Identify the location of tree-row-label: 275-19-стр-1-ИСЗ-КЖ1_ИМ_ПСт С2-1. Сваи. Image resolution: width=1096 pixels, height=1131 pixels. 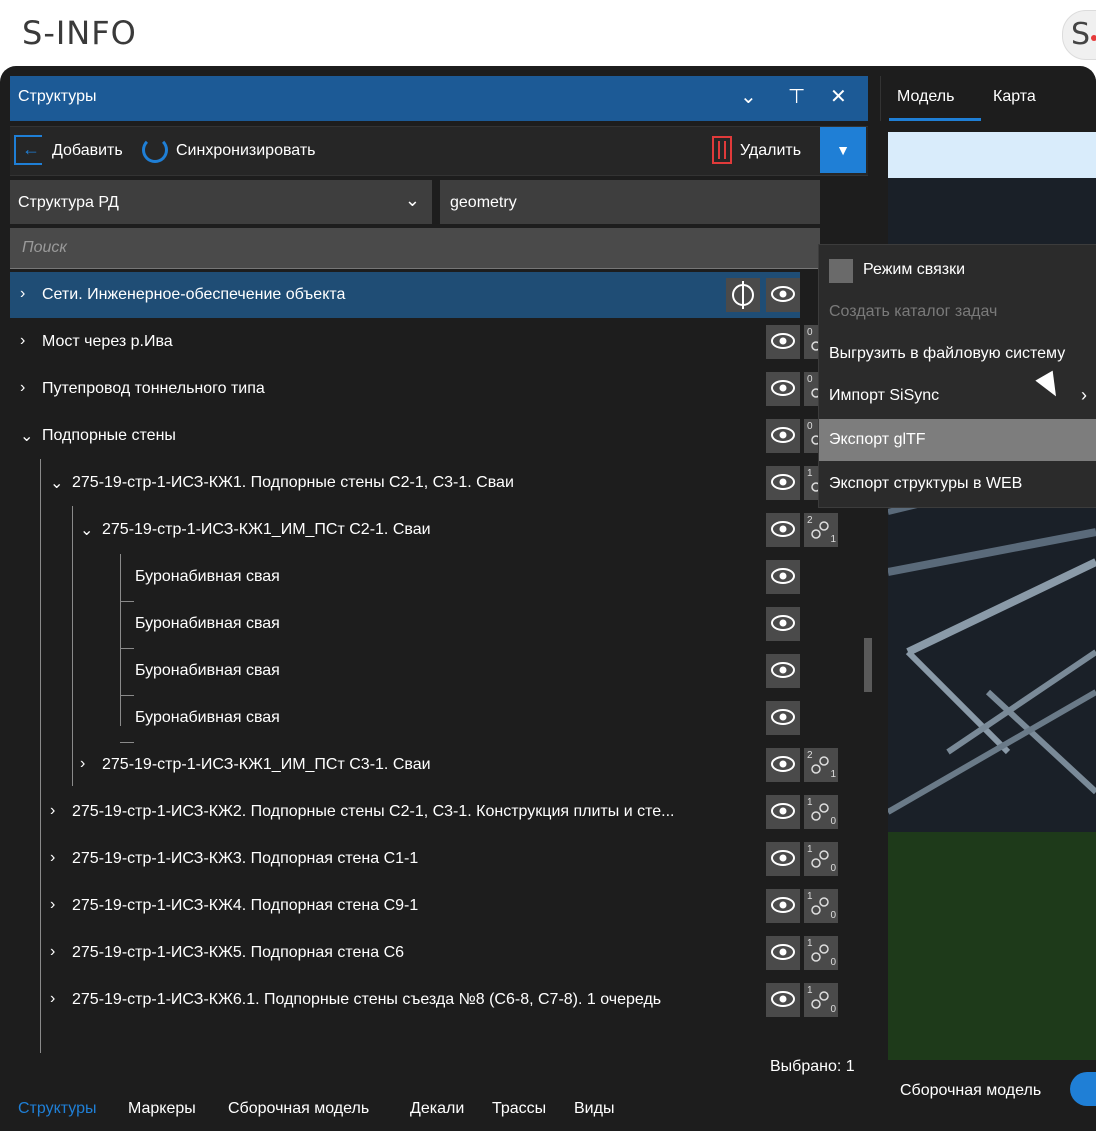
(266, 529).